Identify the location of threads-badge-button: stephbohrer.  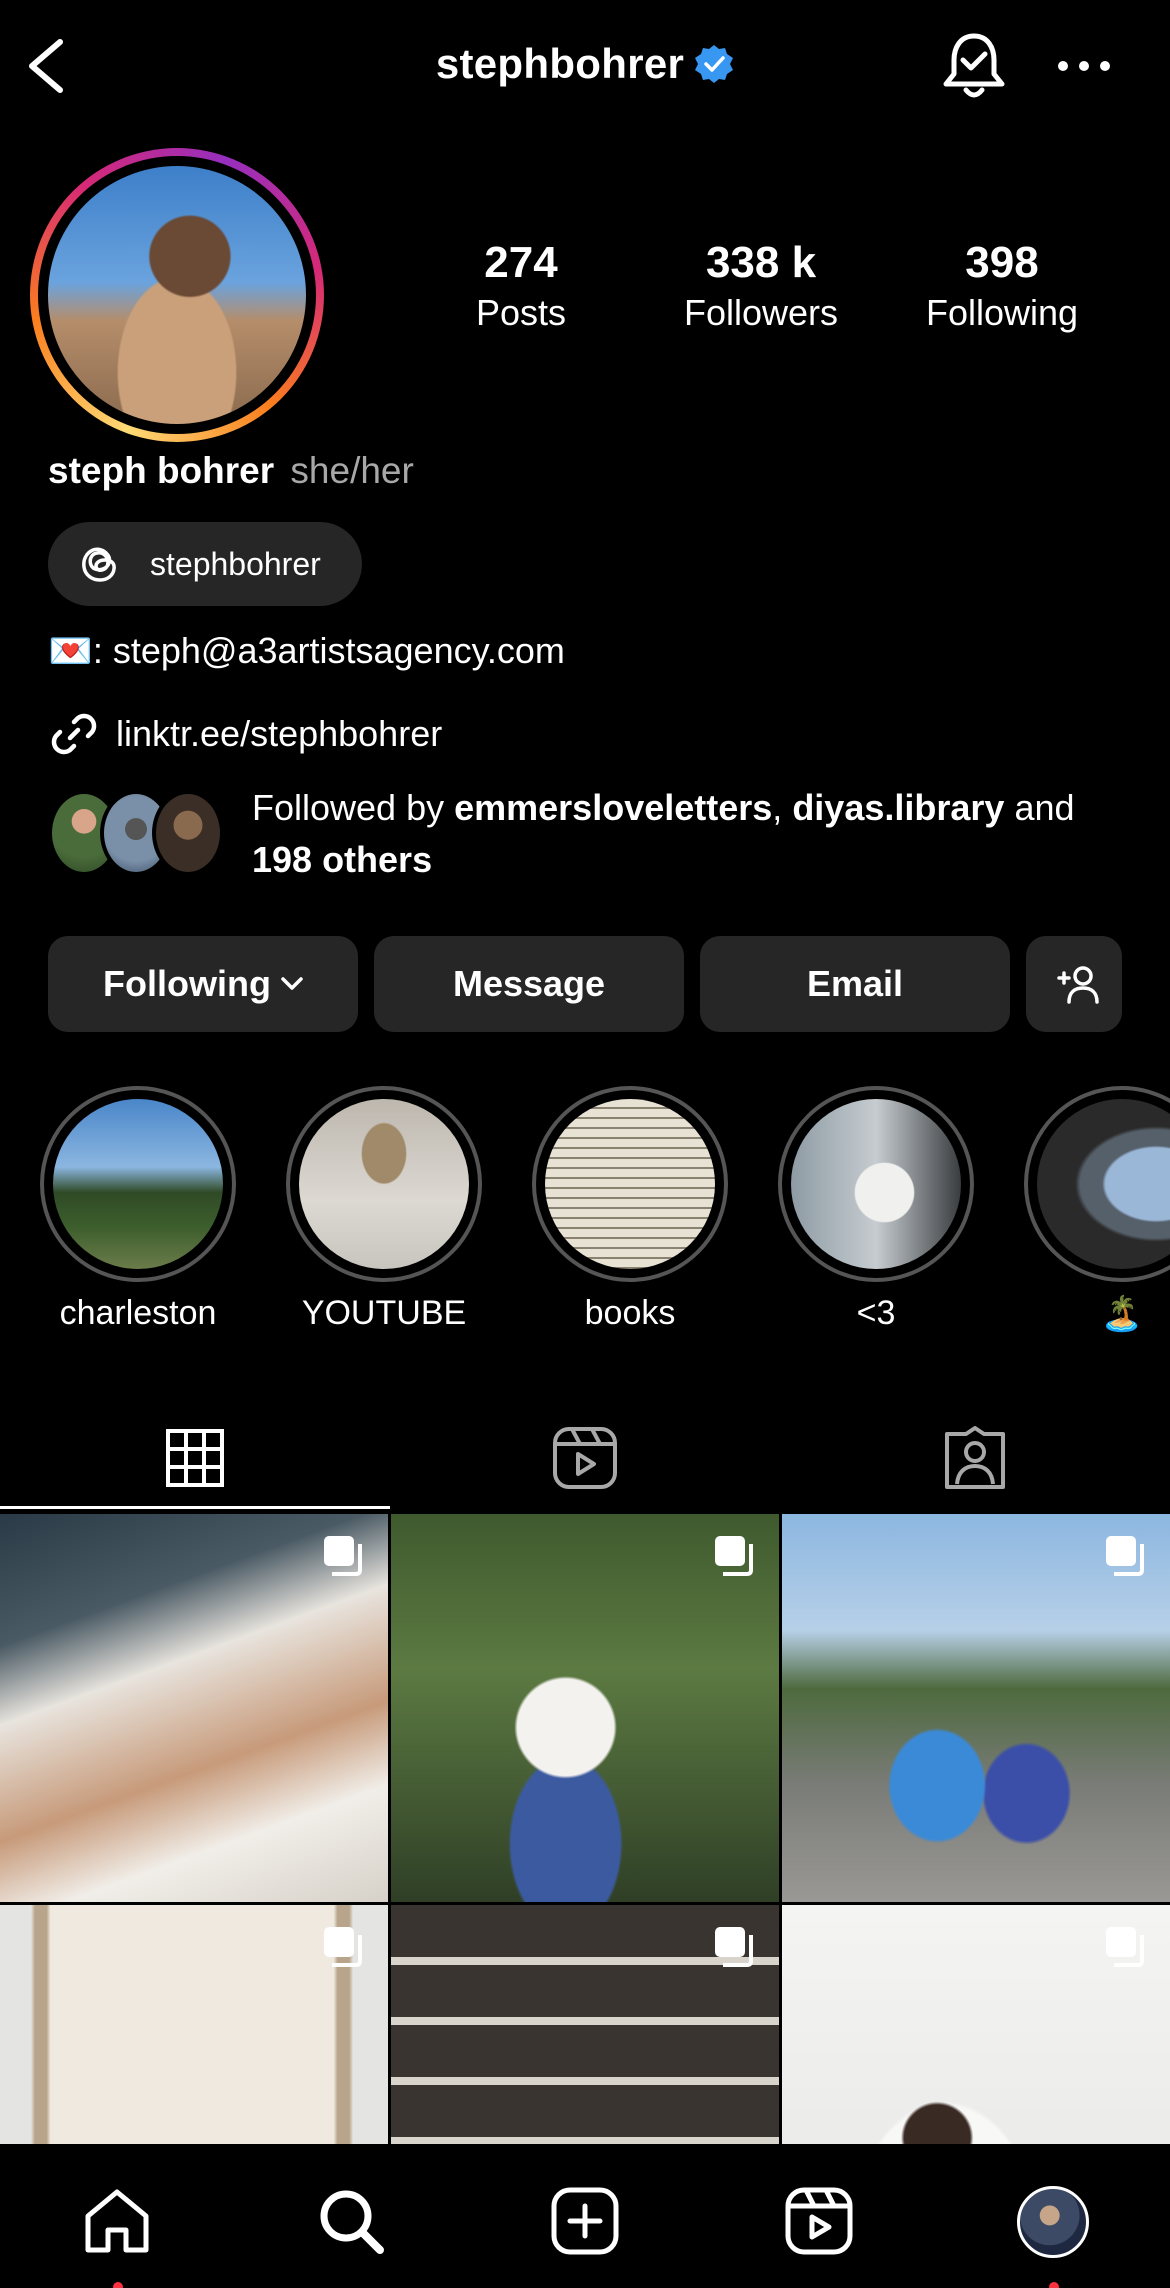
(205, 564).